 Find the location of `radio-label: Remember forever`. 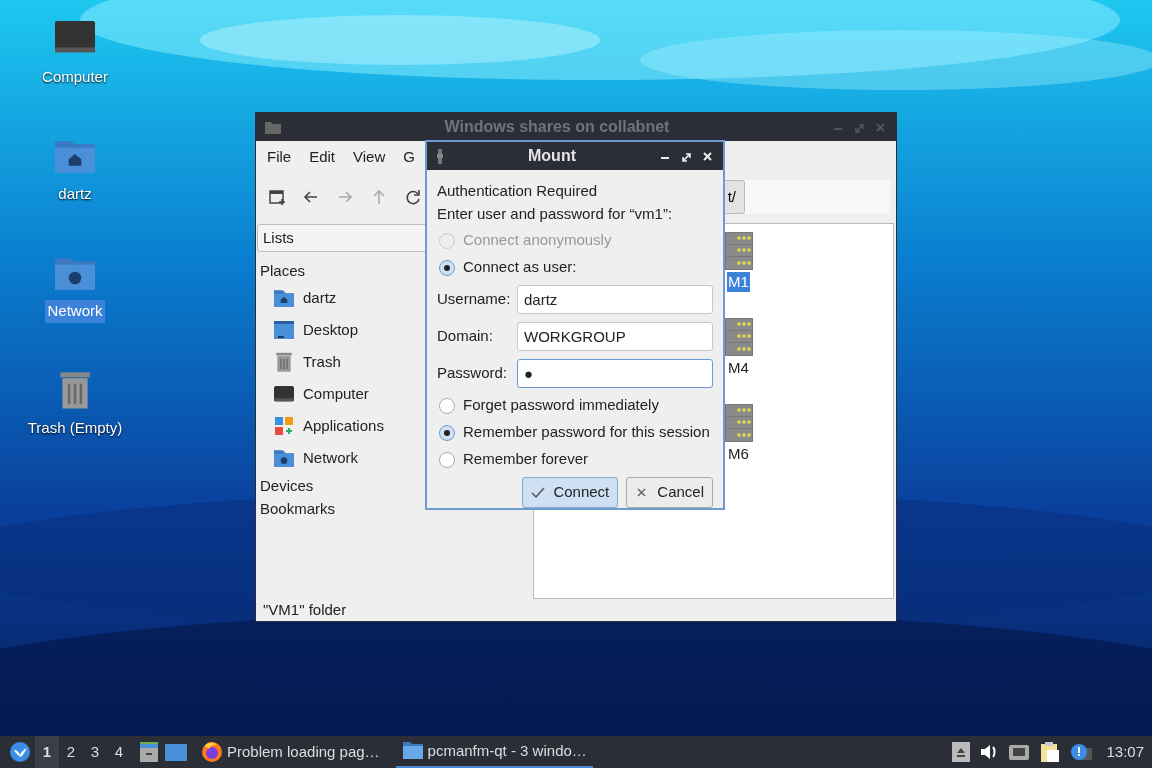

radio-label: Remember forever is located at coordinates (526, 459).